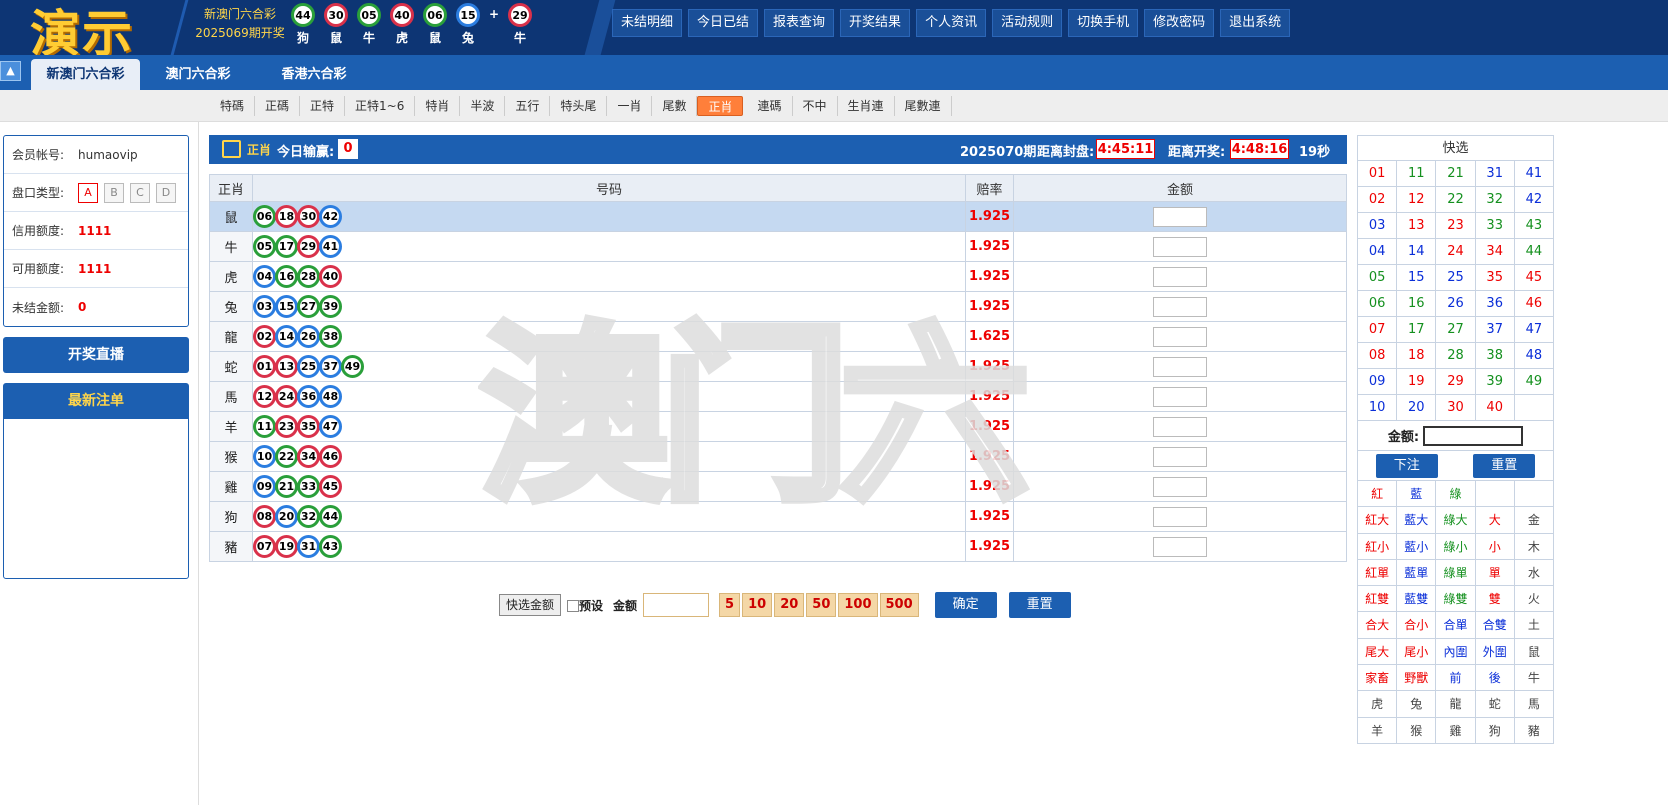 Image resolution: width=1668 pixels, height=805 pixels. What do you see at coordinates (528, 106) in the screenshot?
I see `play-type-item: 五行` at bounding box center [528, 106].